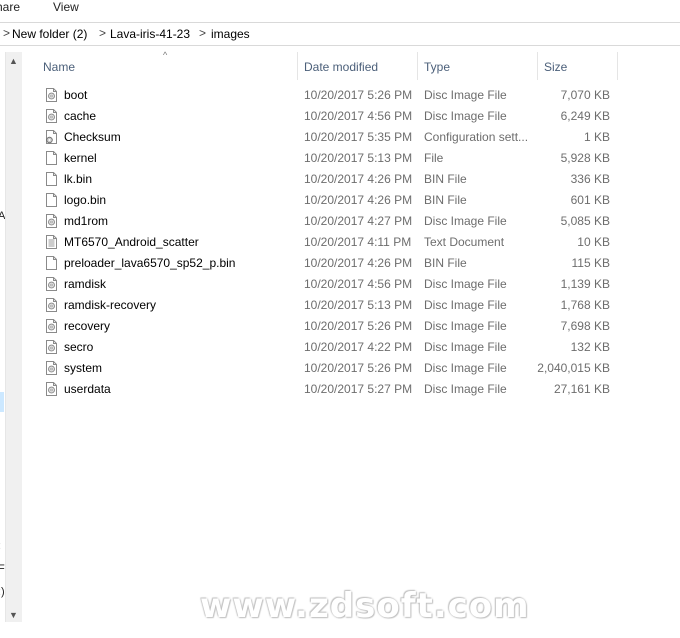 This screenshot has width=680, height=638. I want to click on nav-selection-highlight, so click(2, 402).